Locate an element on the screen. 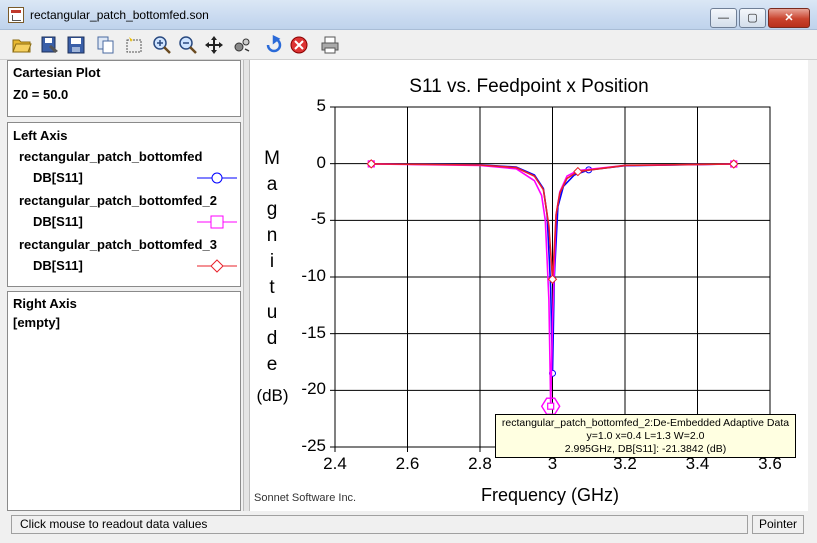 Image resolution: width=817 pixels, height=543 pixels. save-as-icon is located at coordinates (50, 45).